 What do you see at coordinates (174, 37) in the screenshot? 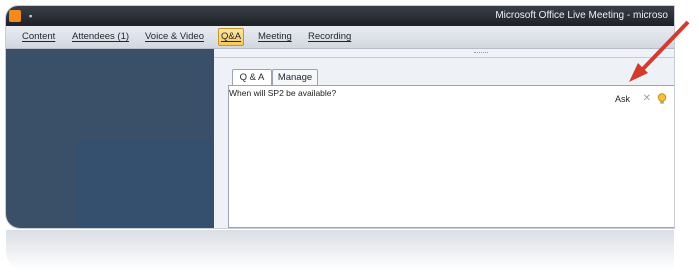
I see `menu-item-voice-video: Voice & Video` at bounding box center [174, 37].